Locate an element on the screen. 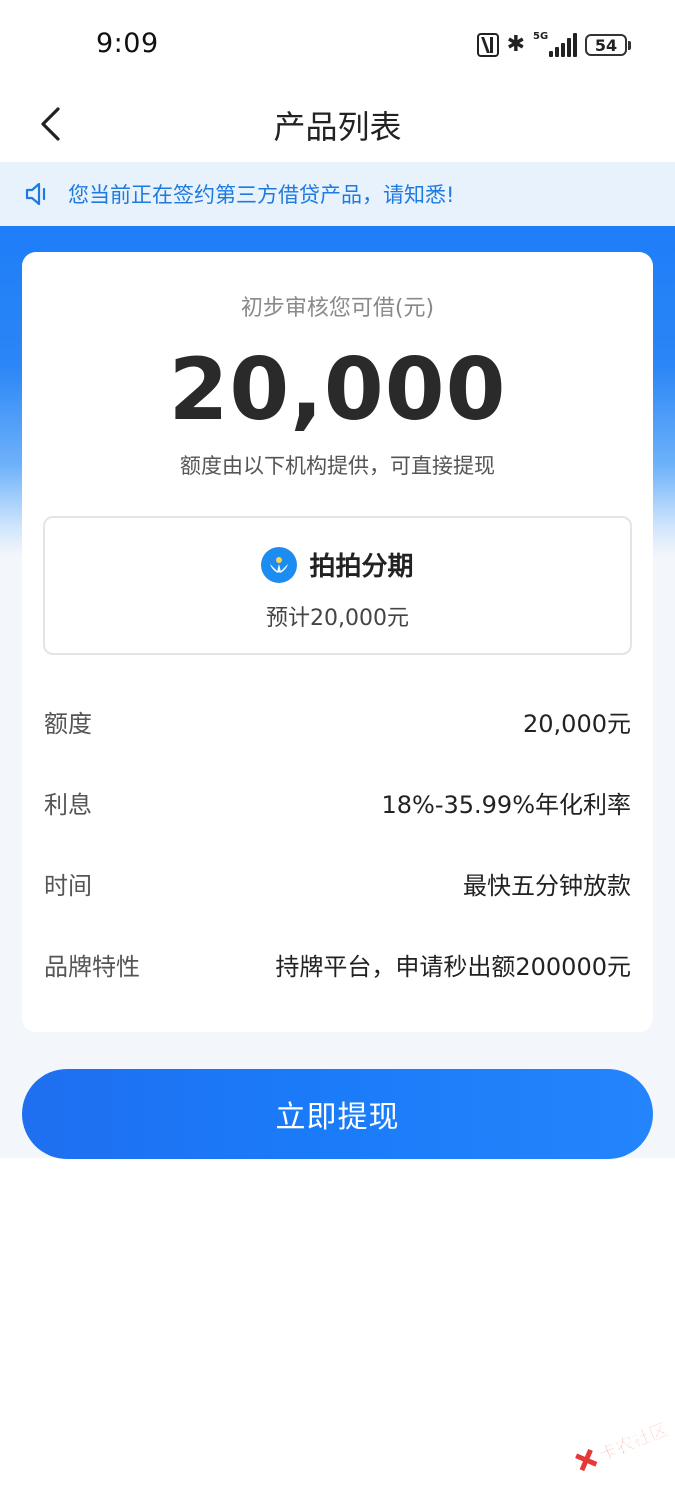 The image size is (675, 1500). cellular-signal-icon: 5G is located at coordinates (555, 44).